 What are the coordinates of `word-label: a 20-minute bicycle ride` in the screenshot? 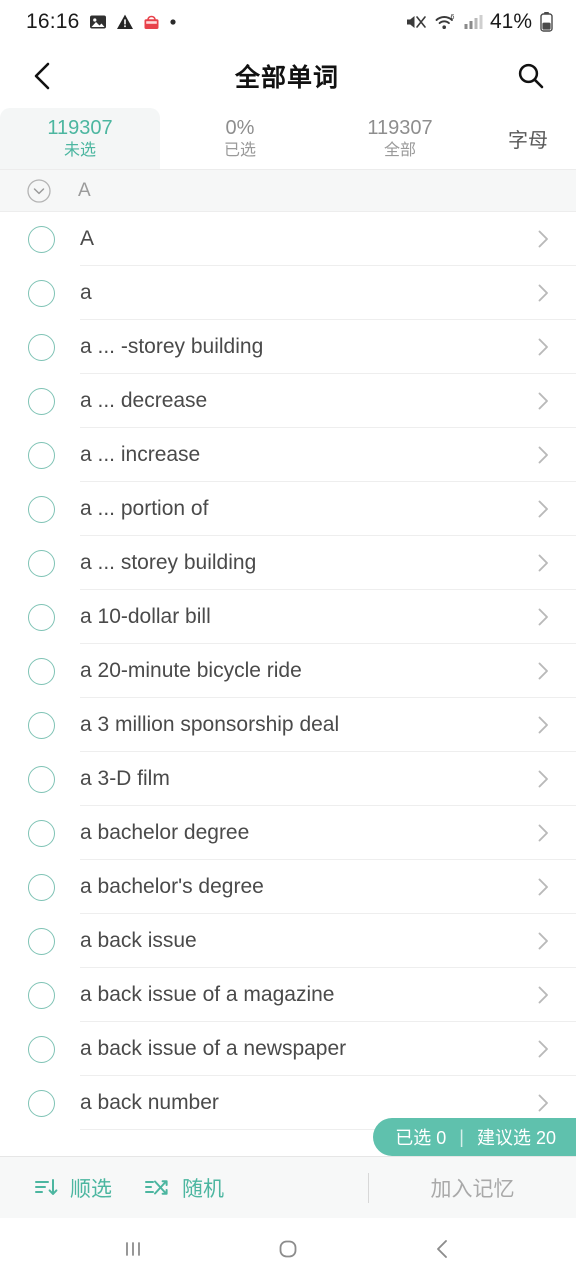 It's located at (191, 670).